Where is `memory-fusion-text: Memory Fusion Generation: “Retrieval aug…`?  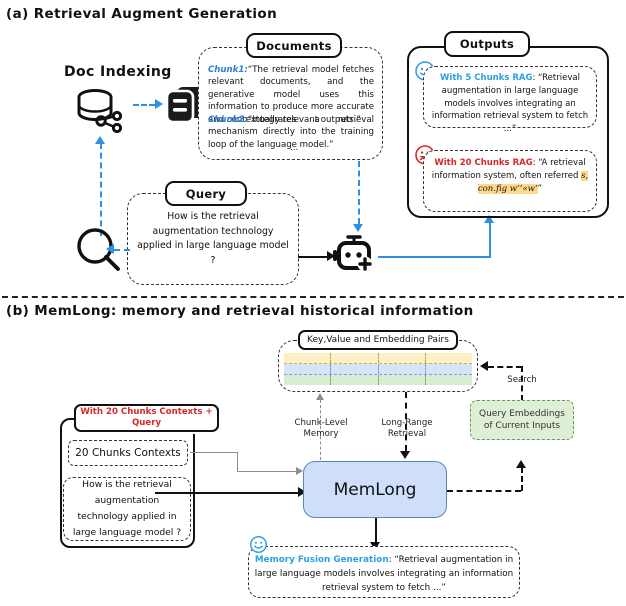
memory-fusion-text: Memory Fusion Generation: “Retrieval aug… is located at coordinates (384, 574).